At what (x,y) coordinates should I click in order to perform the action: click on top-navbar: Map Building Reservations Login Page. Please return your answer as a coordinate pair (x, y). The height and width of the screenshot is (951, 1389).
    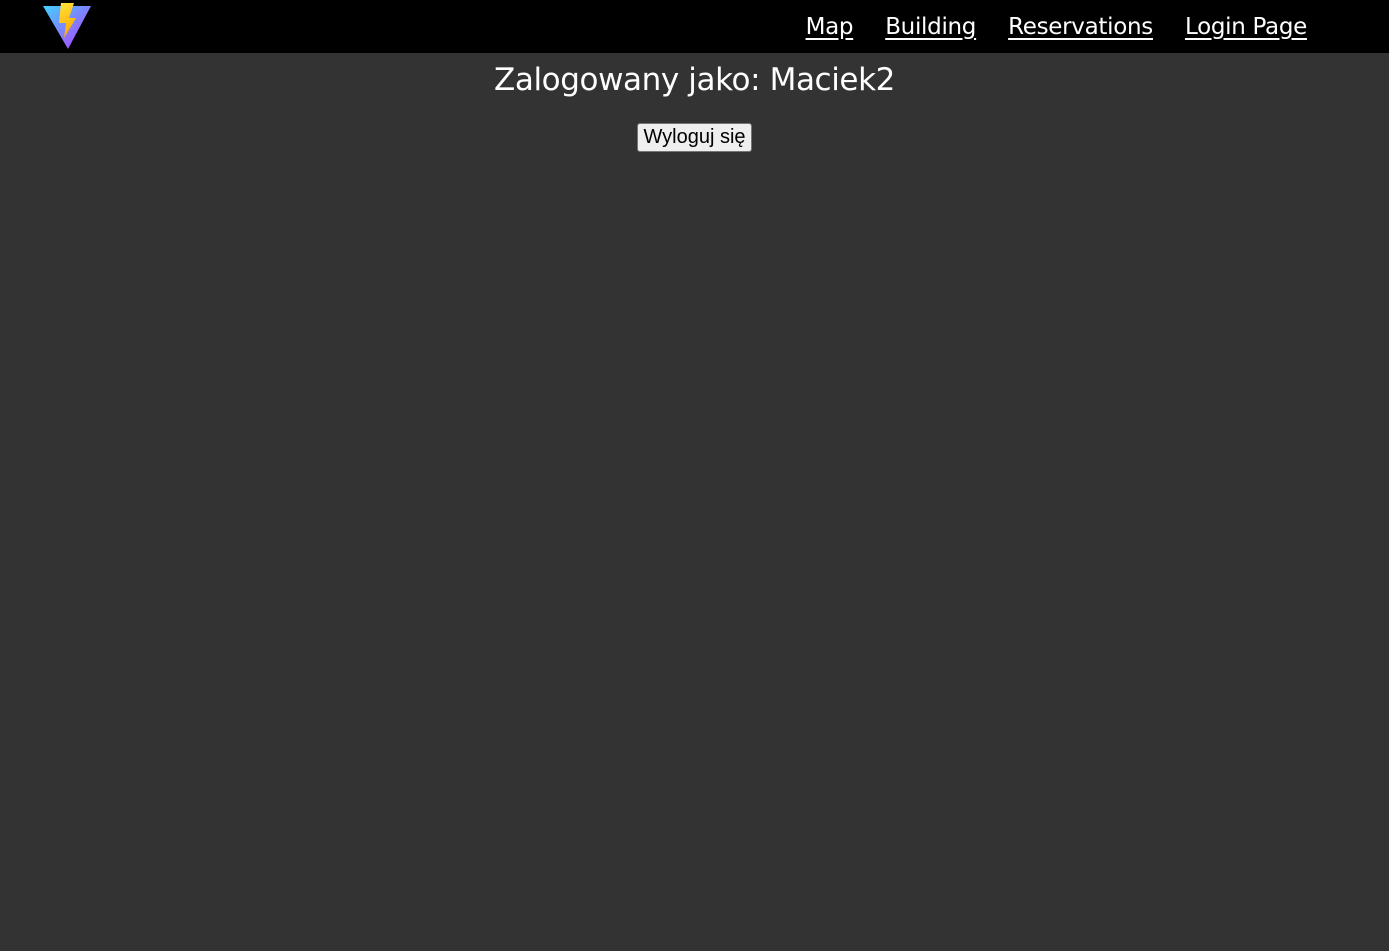
    Looking at the image, I should click on (694, 26).